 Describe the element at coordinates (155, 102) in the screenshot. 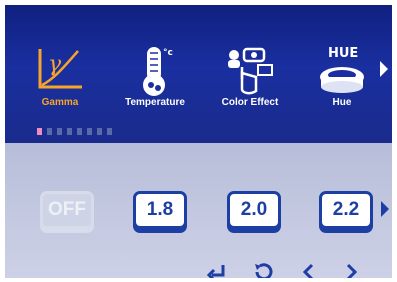

I see `menu-item-label: Temperature` at that location.